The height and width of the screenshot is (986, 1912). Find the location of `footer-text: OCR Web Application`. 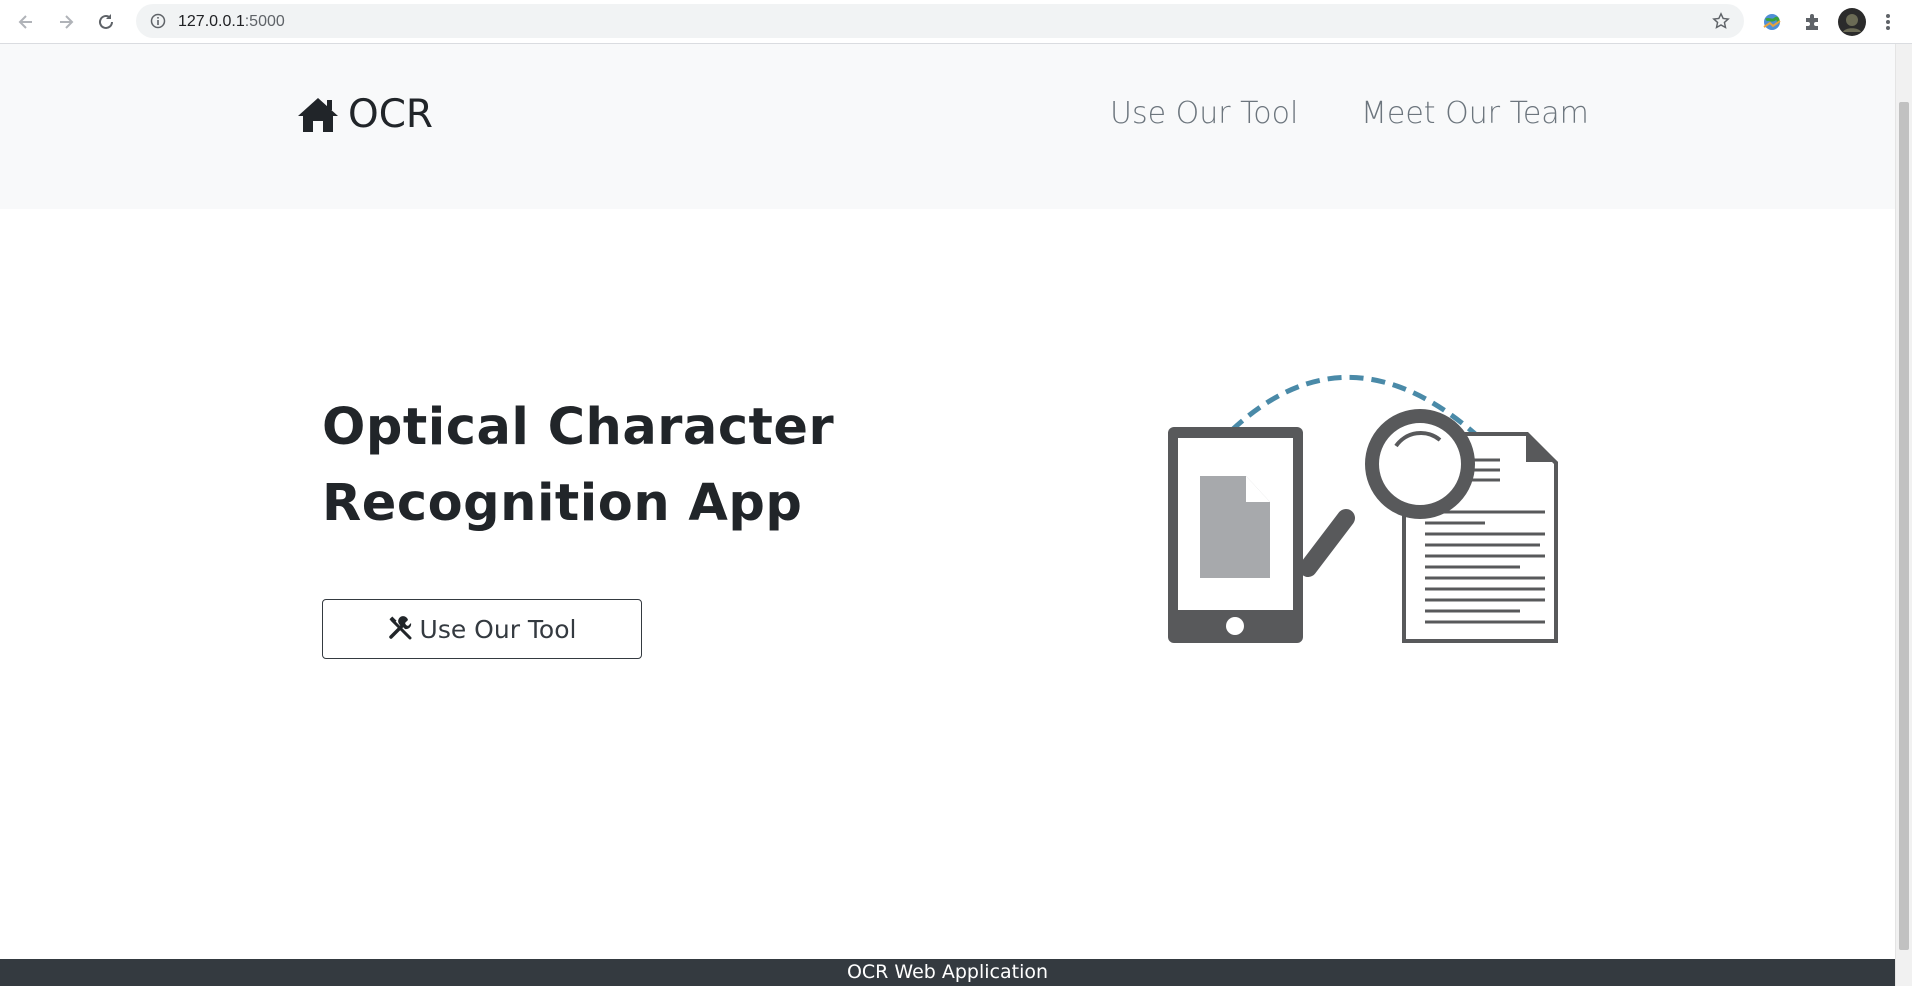

footer-text: OCR Web Application is located at coordinates (947, 972).